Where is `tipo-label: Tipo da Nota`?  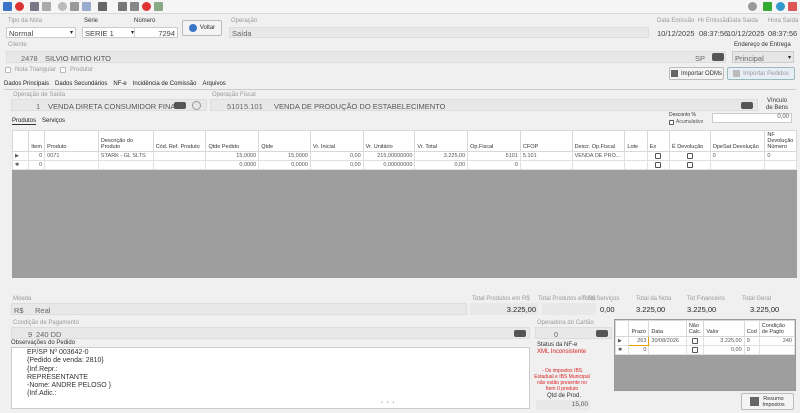 tipo-label: Tipo da Nota is located at coordinates (25, 21).